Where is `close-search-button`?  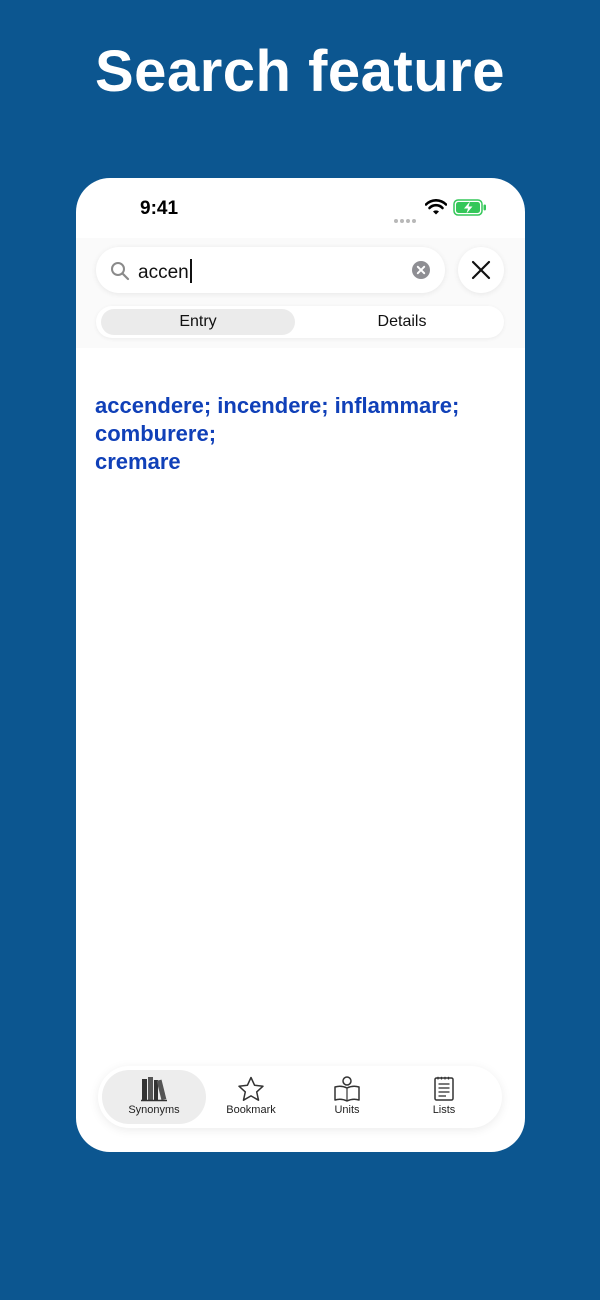 close-search-button is located at coordinates (481, 270).